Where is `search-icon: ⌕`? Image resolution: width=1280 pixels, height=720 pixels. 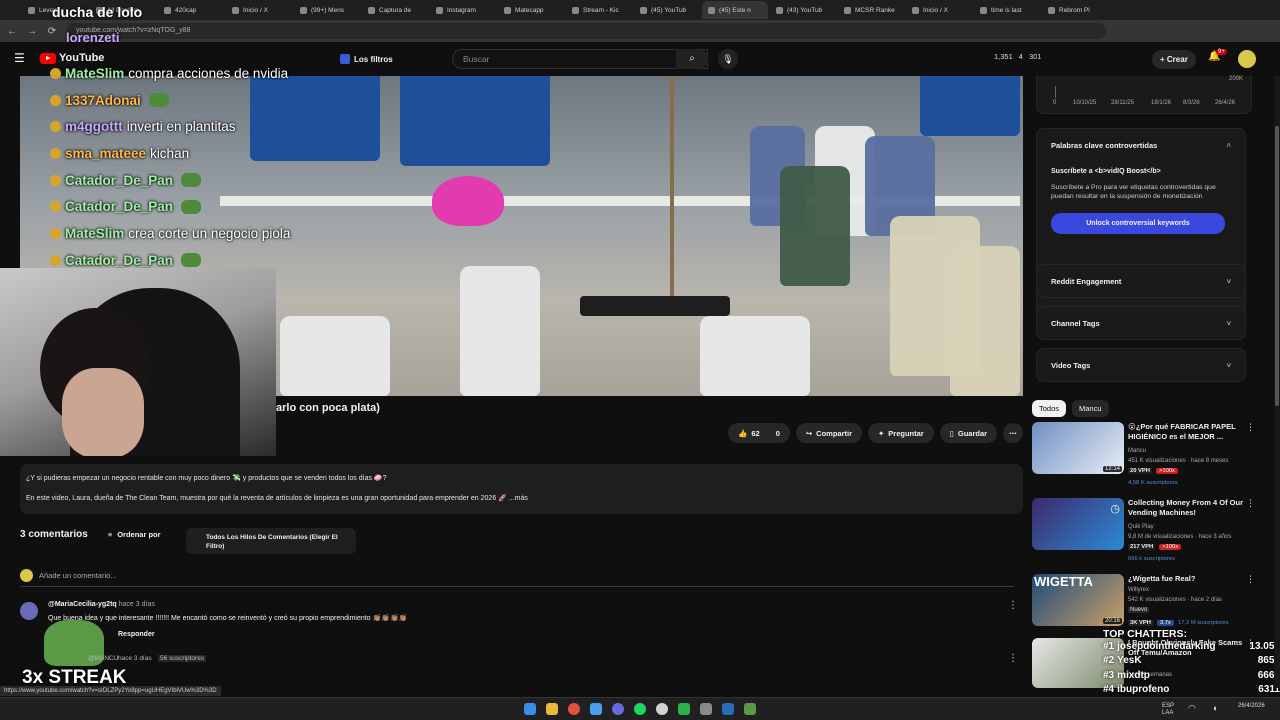 search-icon: ⌕ is located at coordinates (692, 59).